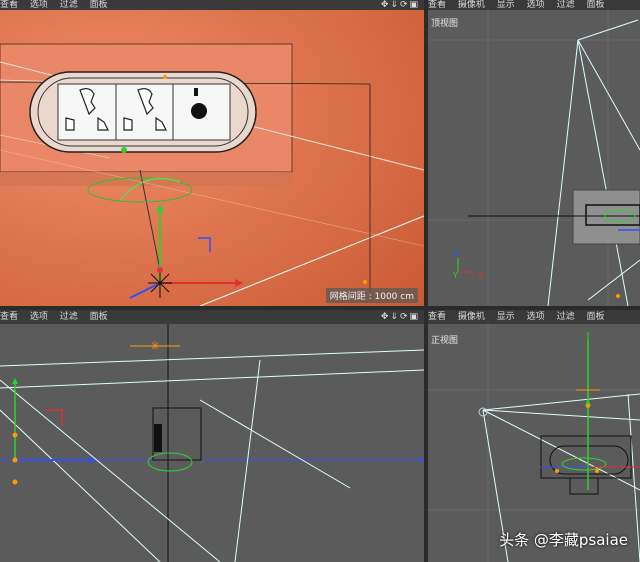  Describe the element at coordinates (481, 275) in the screenshot. I see `svg-text: X` at that location.